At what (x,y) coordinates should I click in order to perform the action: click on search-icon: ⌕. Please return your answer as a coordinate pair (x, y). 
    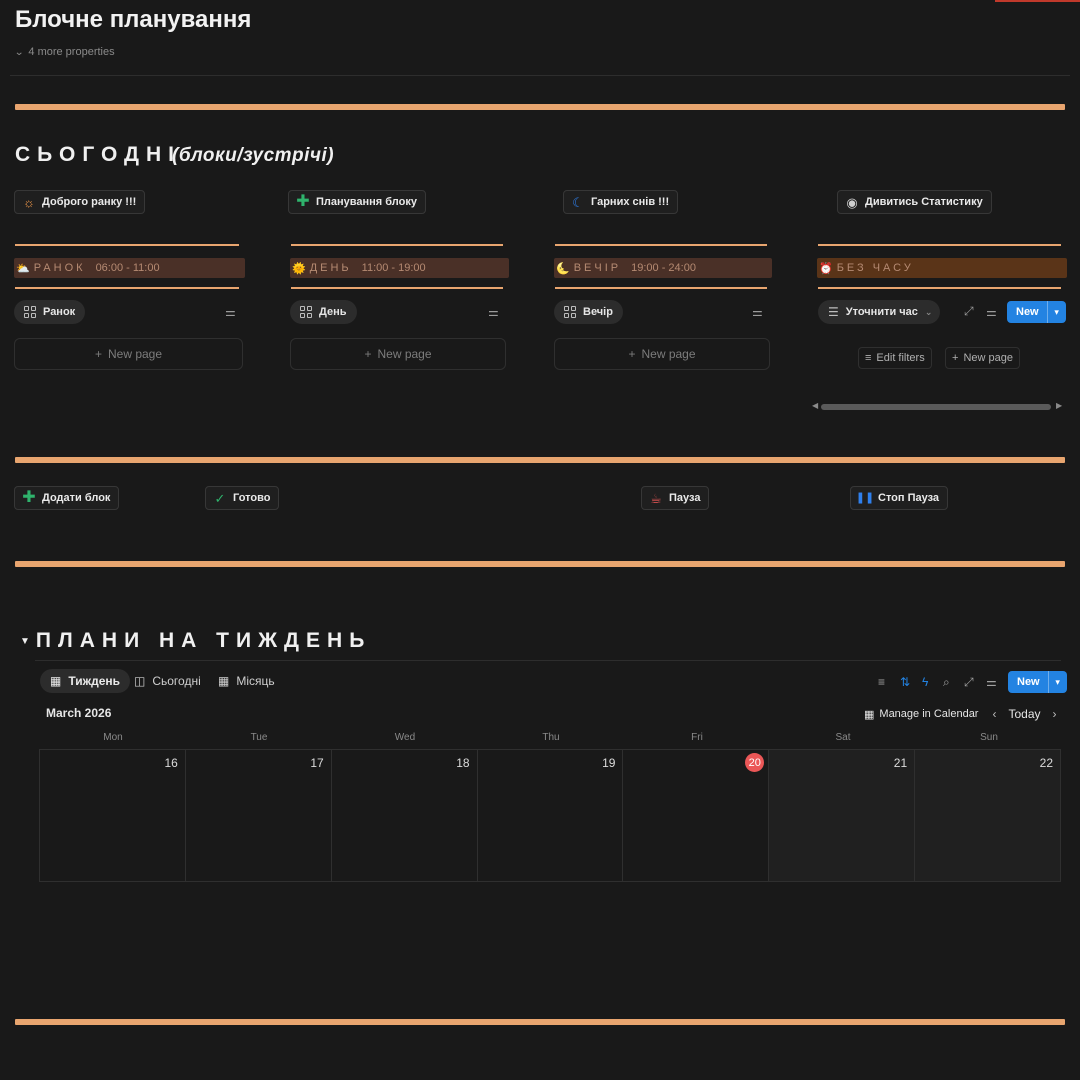
    Looking at the image, I should click on (946, 682).